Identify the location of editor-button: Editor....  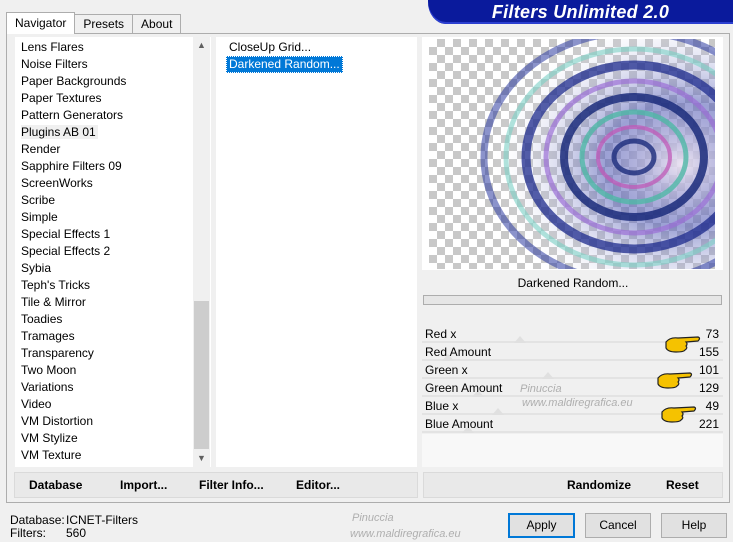
(318, 485).